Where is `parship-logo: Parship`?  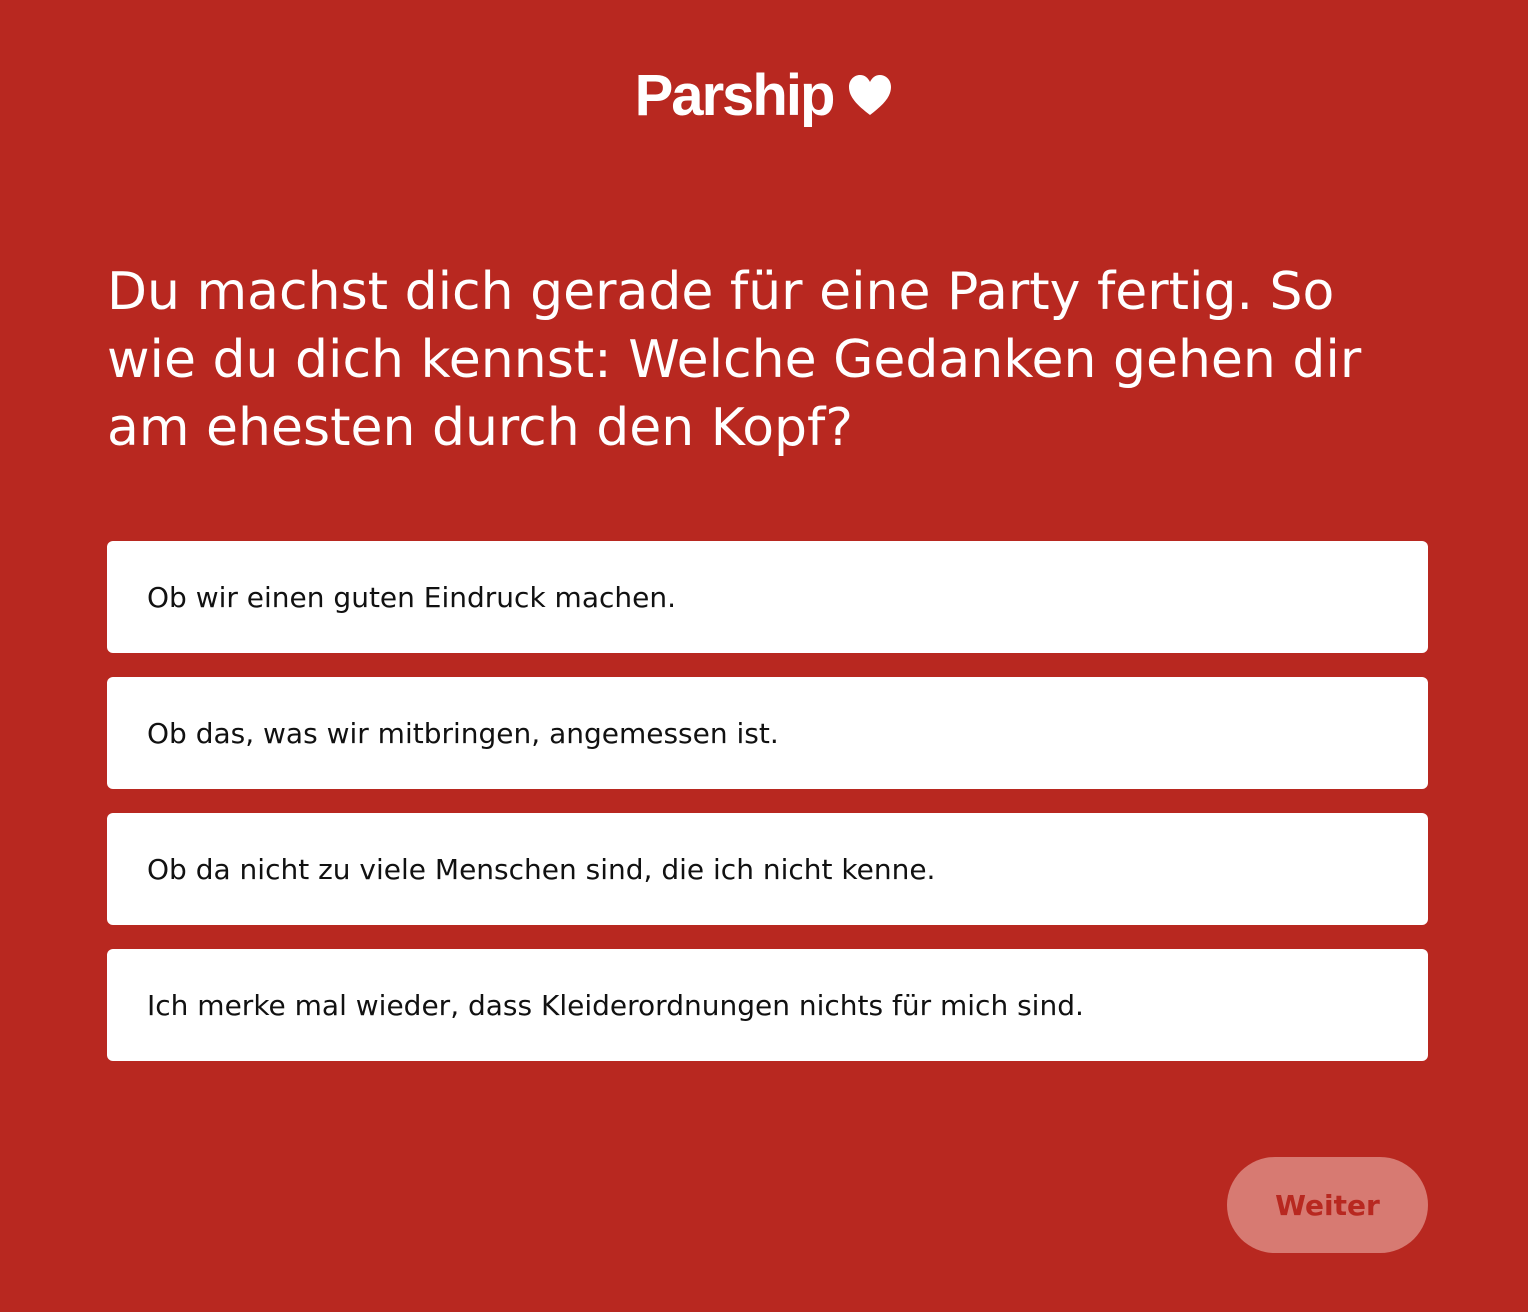
parship-logo: Parship is located at coordinates (764, 96).